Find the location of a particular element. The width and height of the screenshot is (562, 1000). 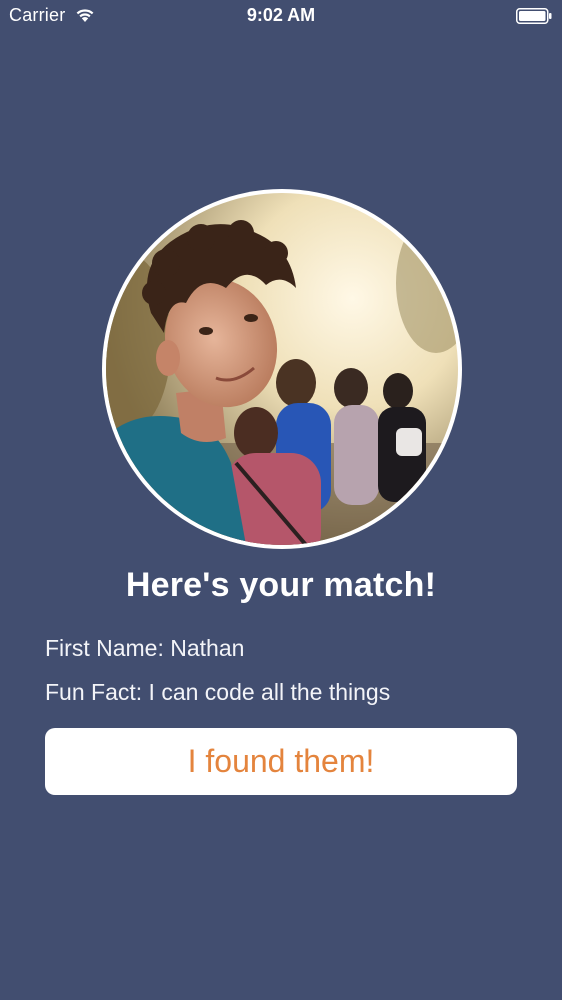

battery-icon is located at coordinates (534, 16).